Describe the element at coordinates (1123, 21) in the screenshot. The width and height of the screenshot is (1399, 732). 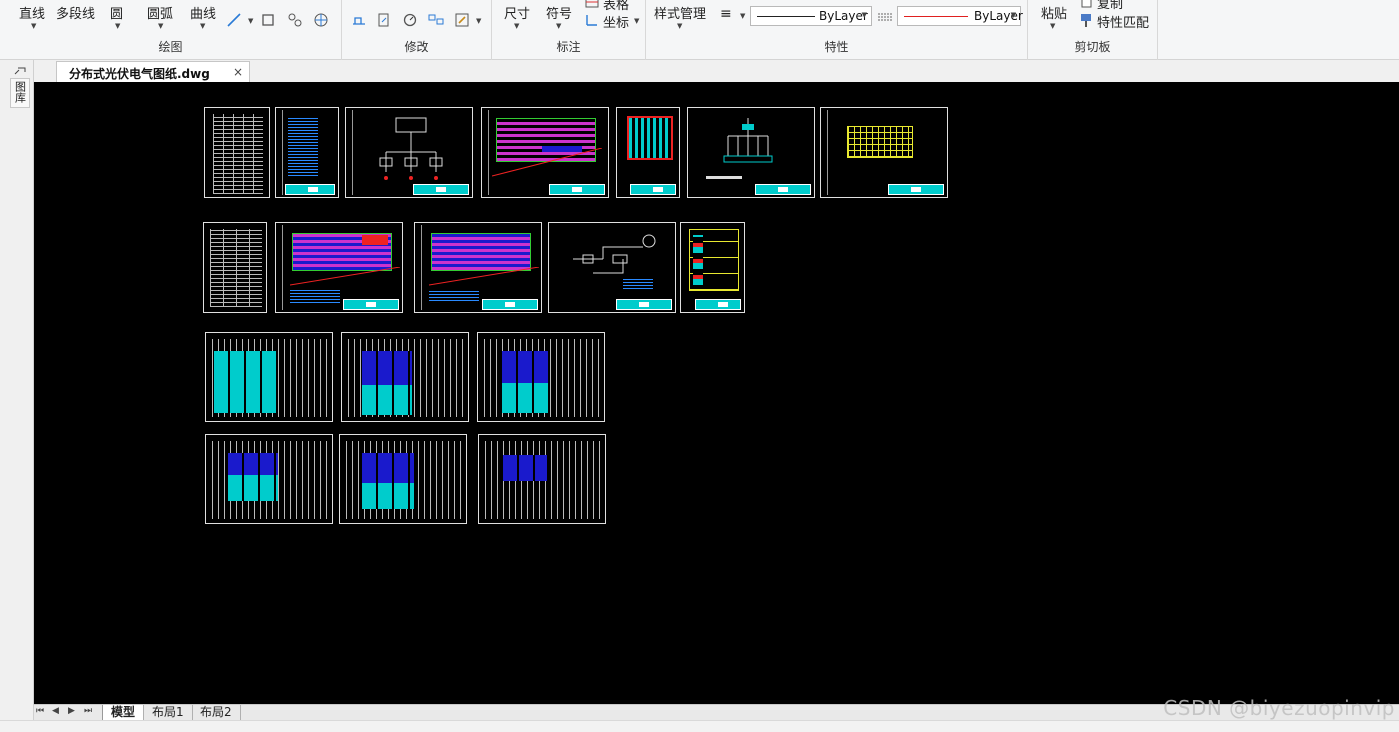
I see `match-properties-tool: 特性匹配` at that location.